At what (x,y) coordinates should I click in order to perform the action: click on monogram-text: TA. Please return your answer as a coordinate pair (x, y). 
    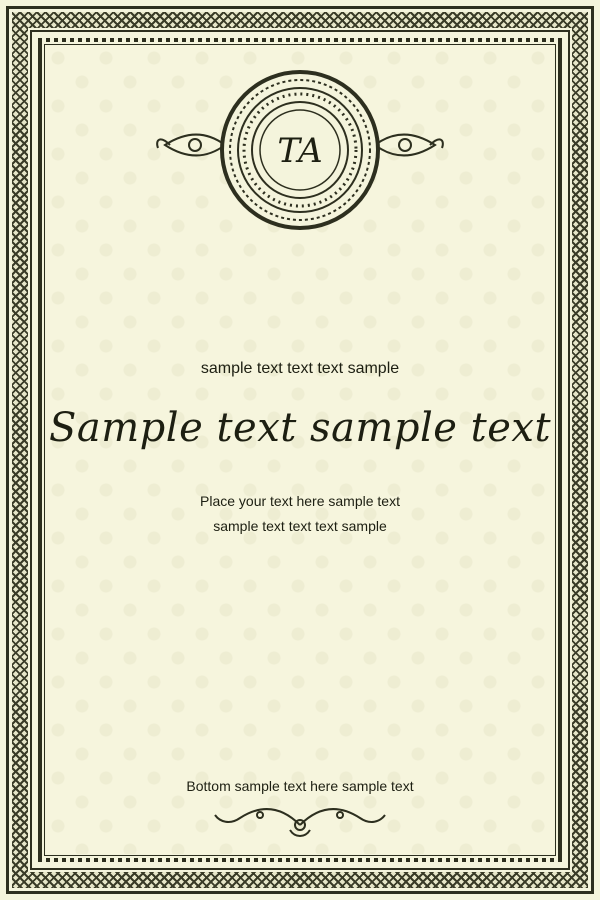
    Looking at the image, I should click on (299, 151).